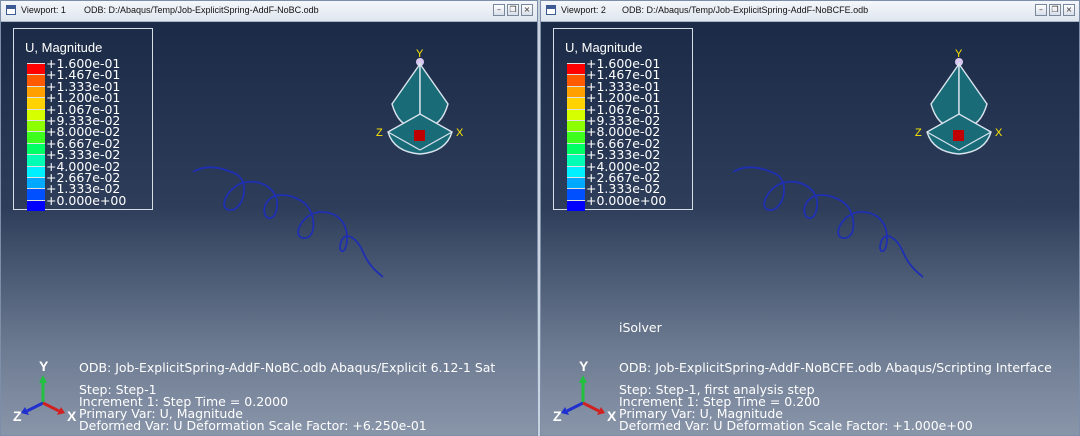 This screenshot has height=436, width=1080. I want to click on viewport-name: Viewport: 1, so click(43, 10).